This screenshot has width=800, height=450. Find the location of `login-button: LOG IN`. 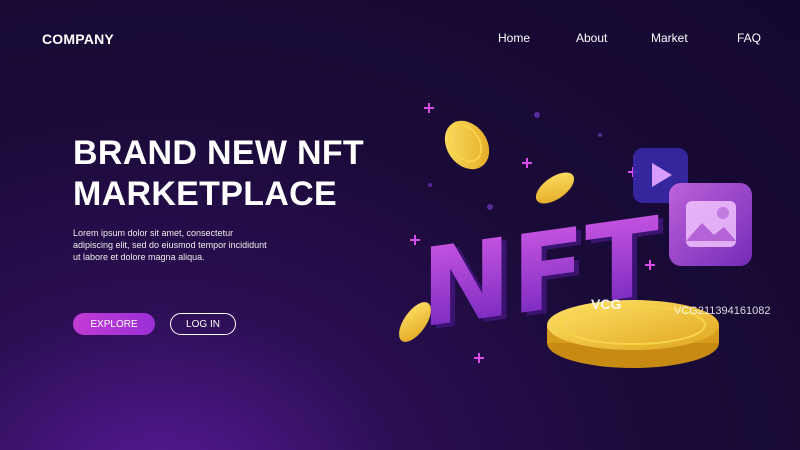

login-button: LOG IN is located at coordinates (203, 324).